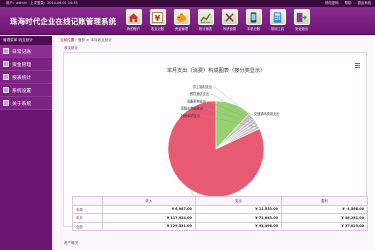  What do you see at coordinates (181, 29) in the screenshot?
I see `tool-label: 资金管理` at bounding box center [181, 29].